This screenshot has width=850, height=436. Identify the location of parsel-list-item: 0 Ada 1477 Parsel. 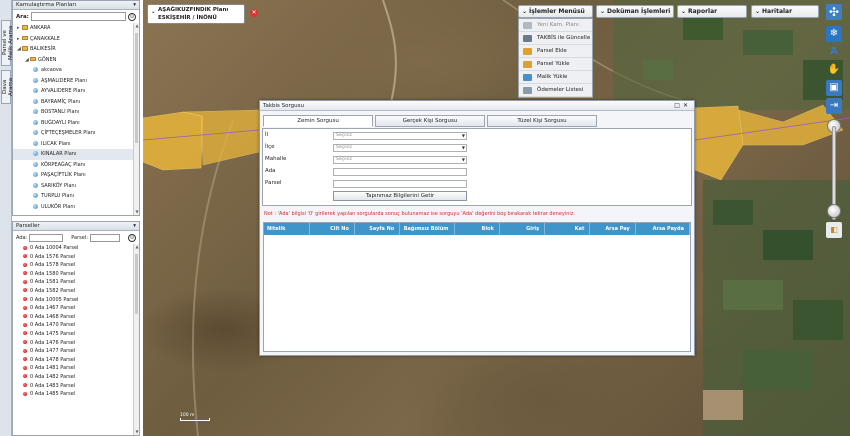
(73, 351).